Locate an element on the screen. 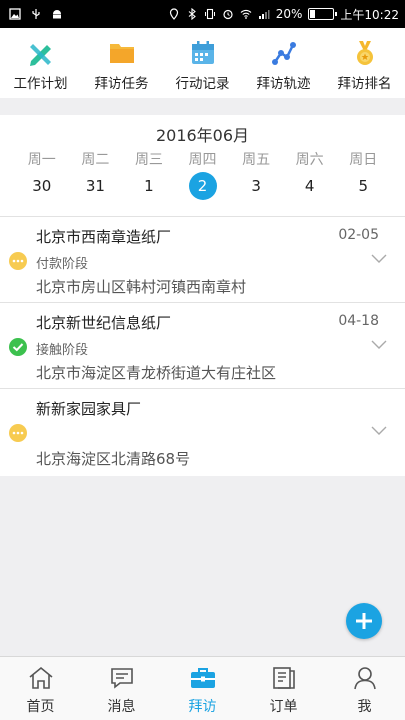 This screenshot has width=405, height=720. date-number: 30 is located at coordinates (42, 186).